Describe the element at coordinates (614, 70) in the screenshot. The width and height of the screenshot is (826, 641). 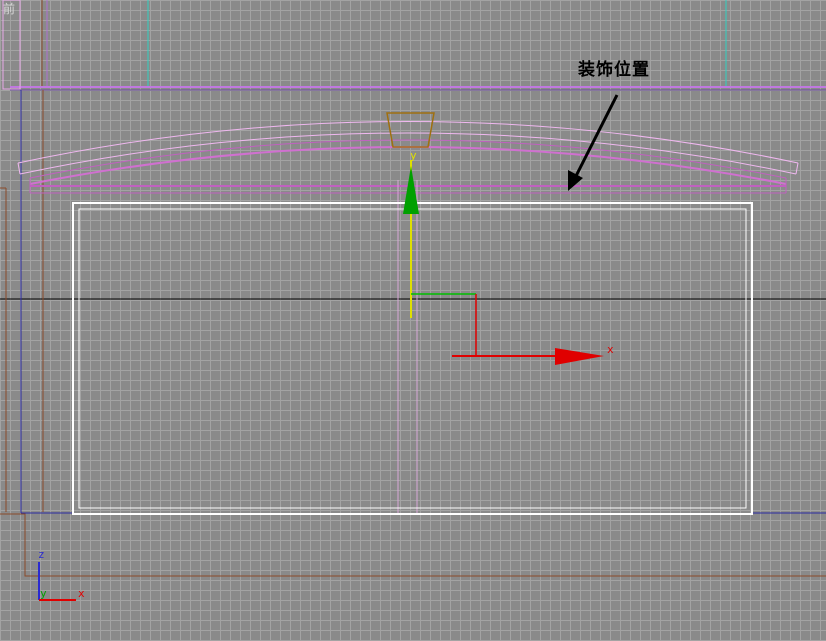
I see `annotation-label: 装饰位置` at that location.